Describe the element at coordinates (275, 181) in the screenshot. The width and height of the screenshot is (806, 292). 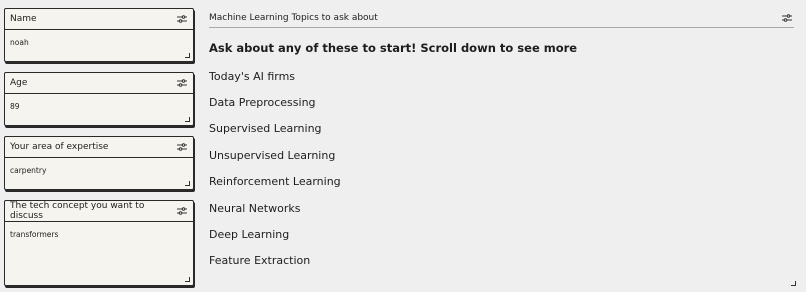
I see `topic-item: Reinforcement Learning` at that location.